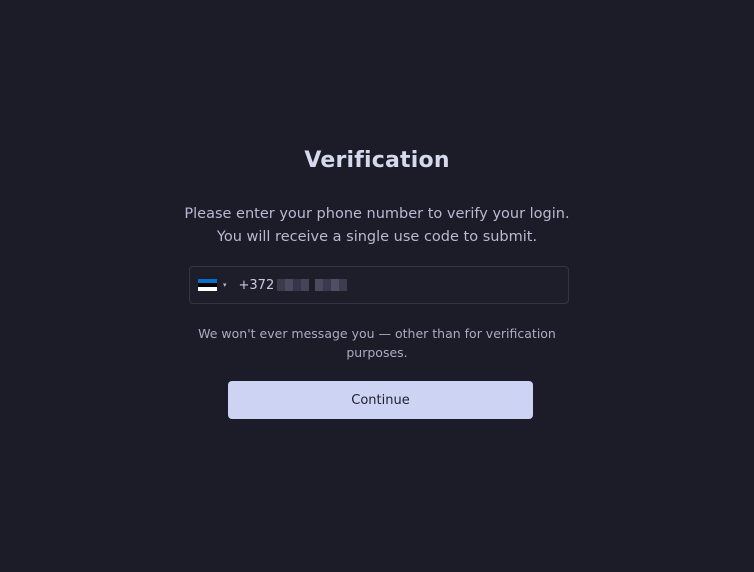  Describe the element at coordinates (207, 285) in the screenshot. I see `estonia-flag-icon` at that location.